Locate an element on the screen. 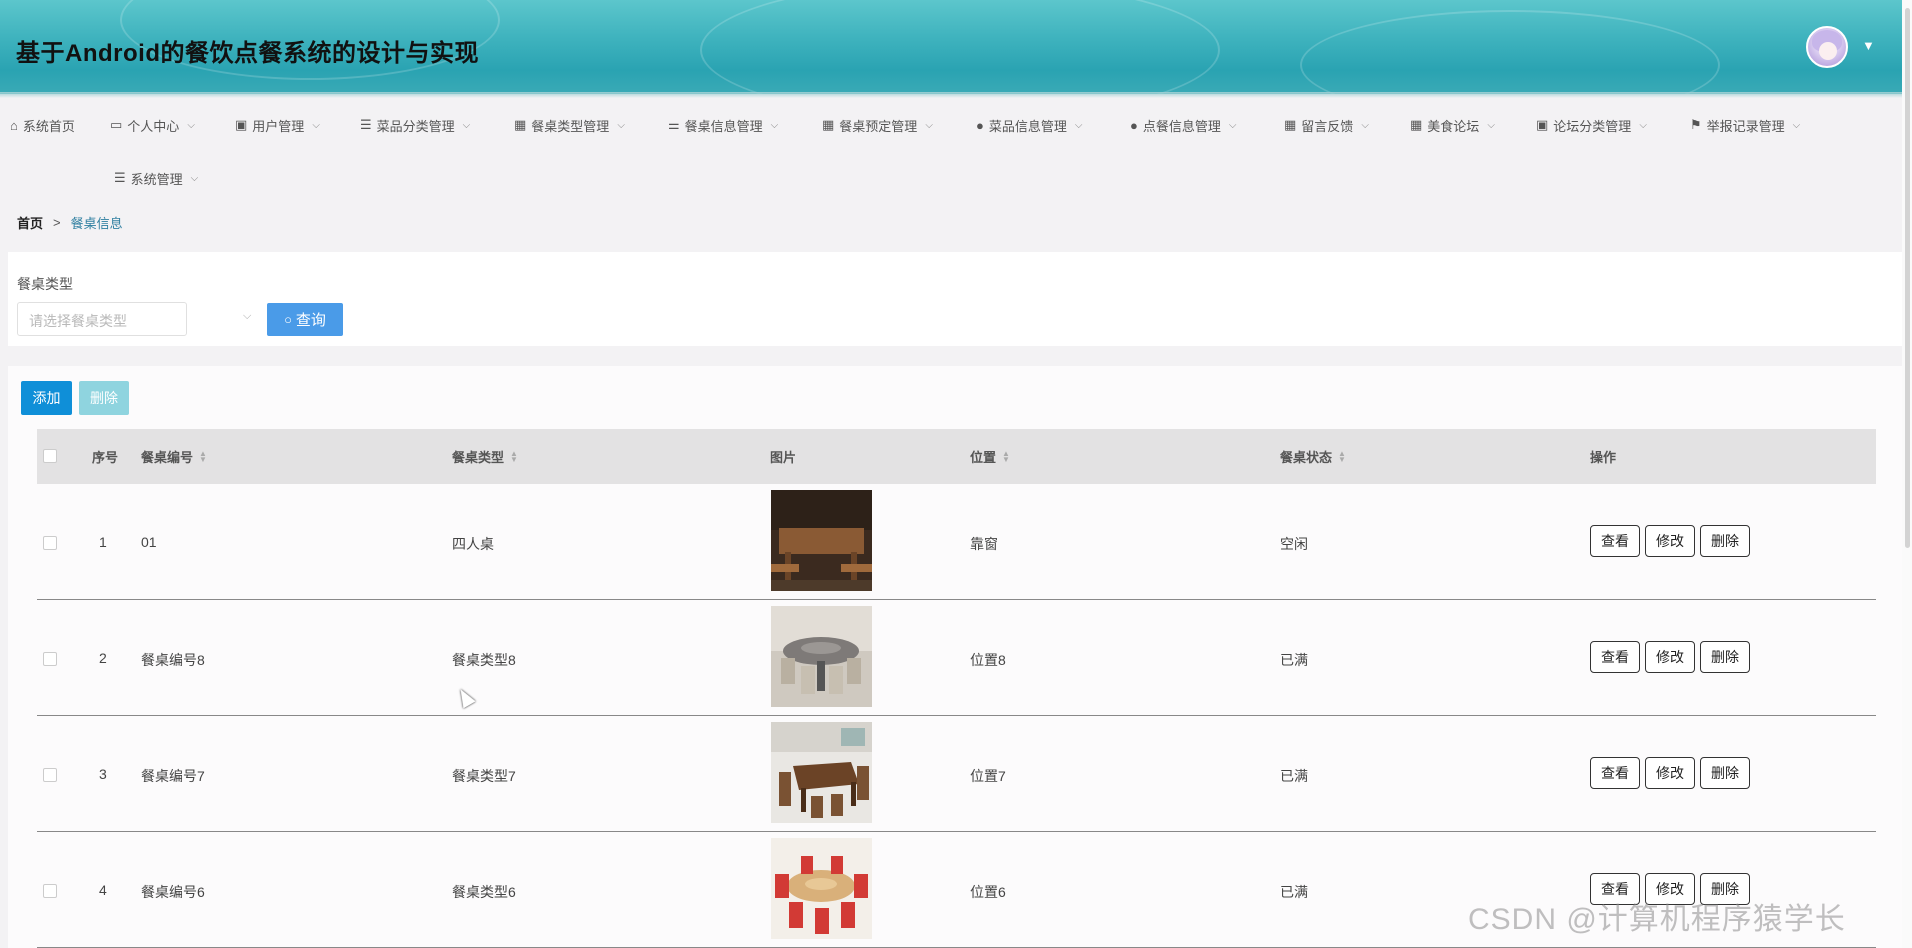  nav-item-order-info: ● 点餐信息管理 ⌵ is located at coordinates (1183, 125).